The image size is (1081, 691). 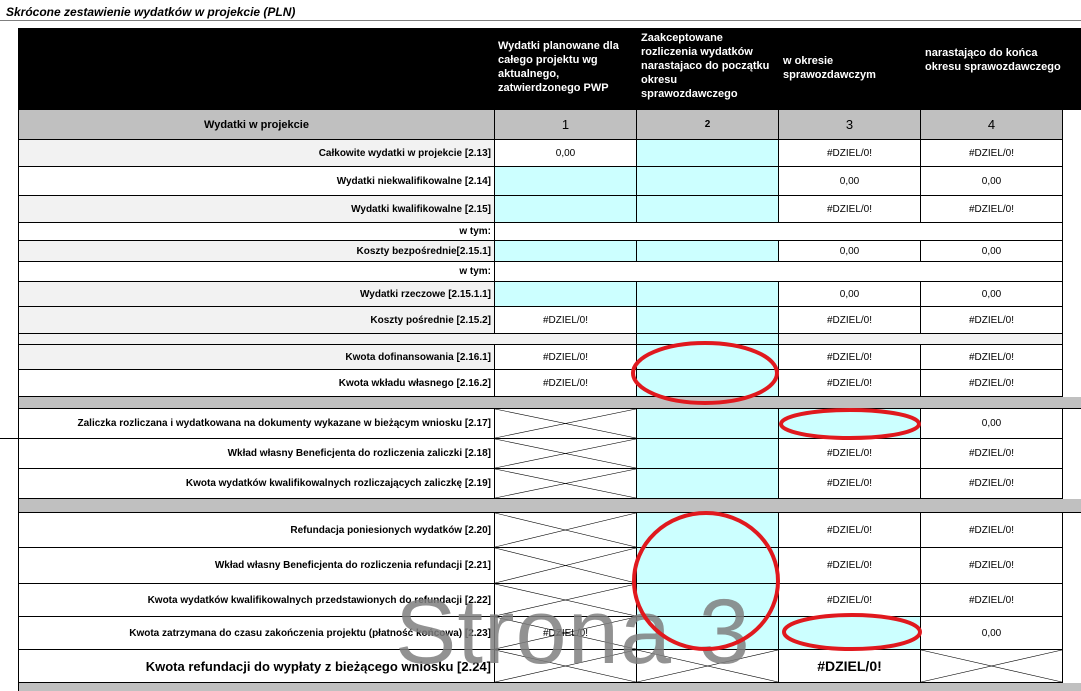 I want to click on table-row: Wydatki rzeczowe [2.15.1.1] 0,00 0,00, so click(x=549, y=294).